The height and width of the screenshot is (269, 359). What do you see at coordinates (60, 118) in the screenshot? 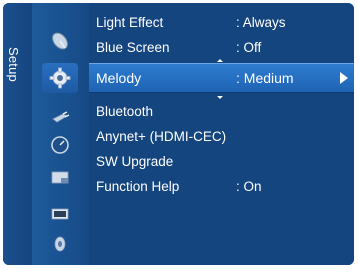
I see `input-plug-icon` at bounding box center [60, 118].